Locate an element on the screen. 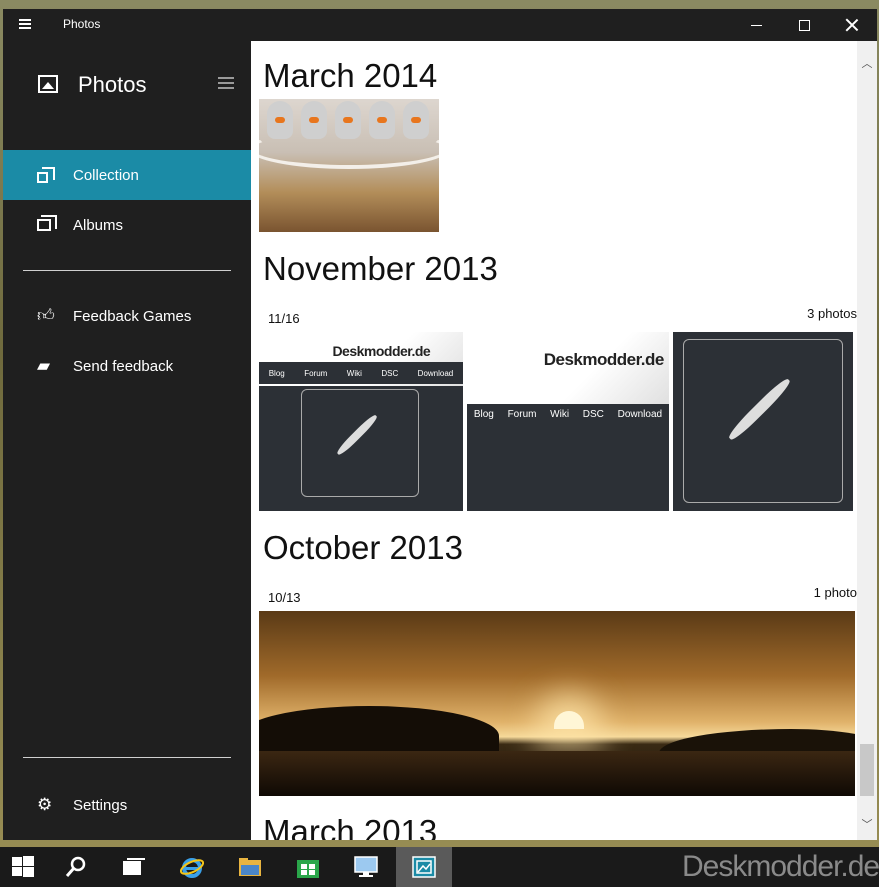 The width and height of the screenshot is (879, 887). group-title: October 2013 is located at coordinates (363, 547).